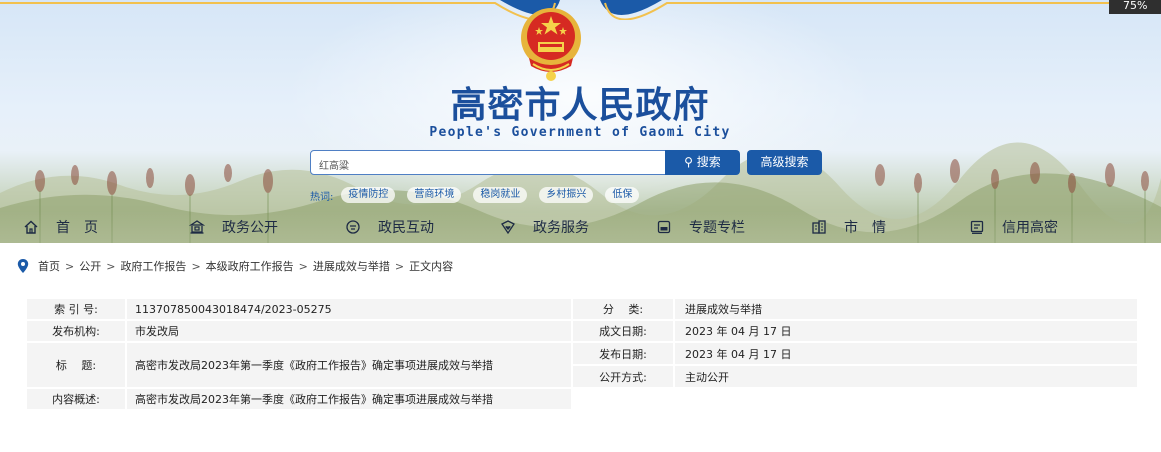 The image size is (1161, 452). Describe the element at coordinates (250, 228) in the screenshot. I see `nav-item-label: 政务公开` at that location.